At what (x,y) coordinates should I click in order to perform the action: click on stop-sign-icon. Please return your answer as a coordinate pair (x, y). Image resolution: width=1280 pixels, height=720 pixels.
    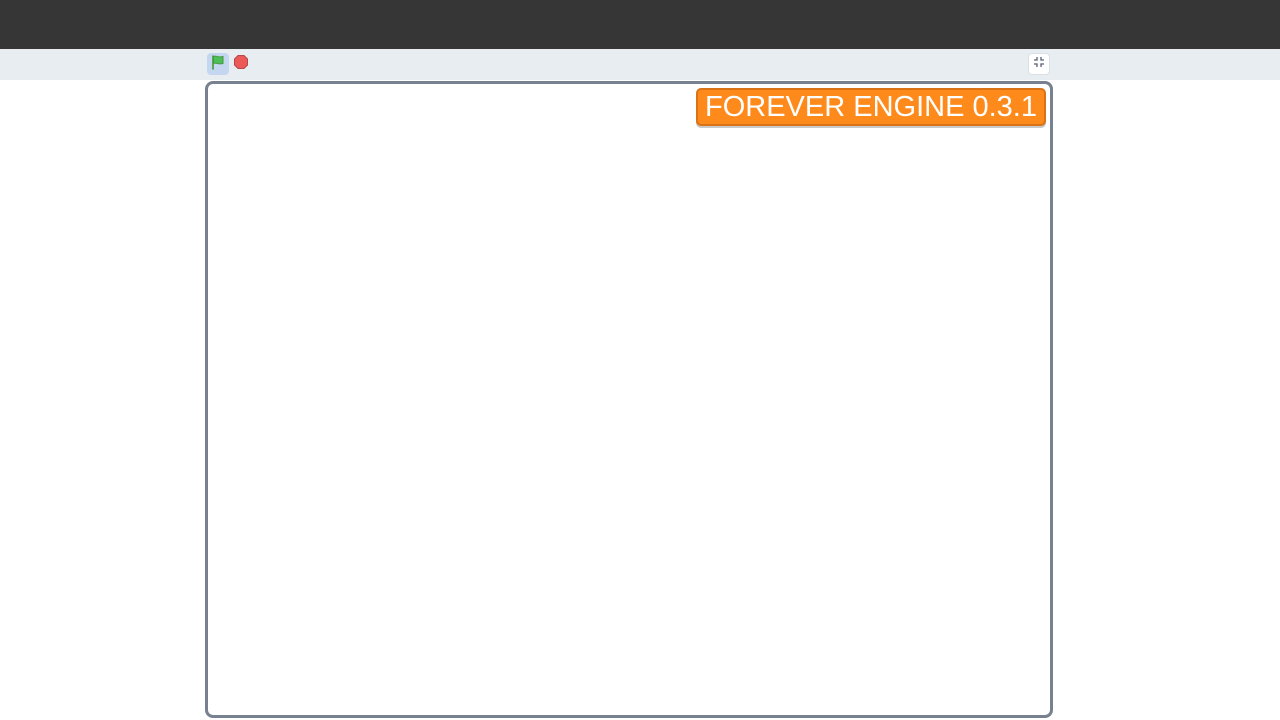
    Looking at the image, I should click on (241, 64).